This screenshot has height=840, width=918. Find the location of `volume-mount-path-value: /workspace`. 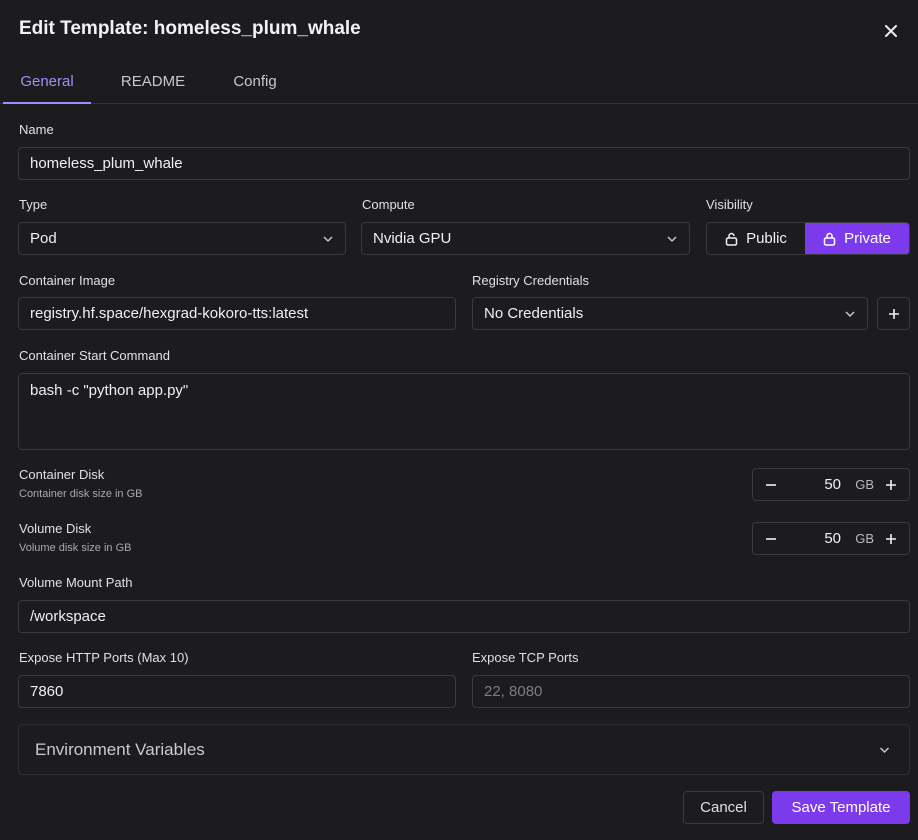

volume-mount-path-value: /workspace is located at coordinates (68, 616).